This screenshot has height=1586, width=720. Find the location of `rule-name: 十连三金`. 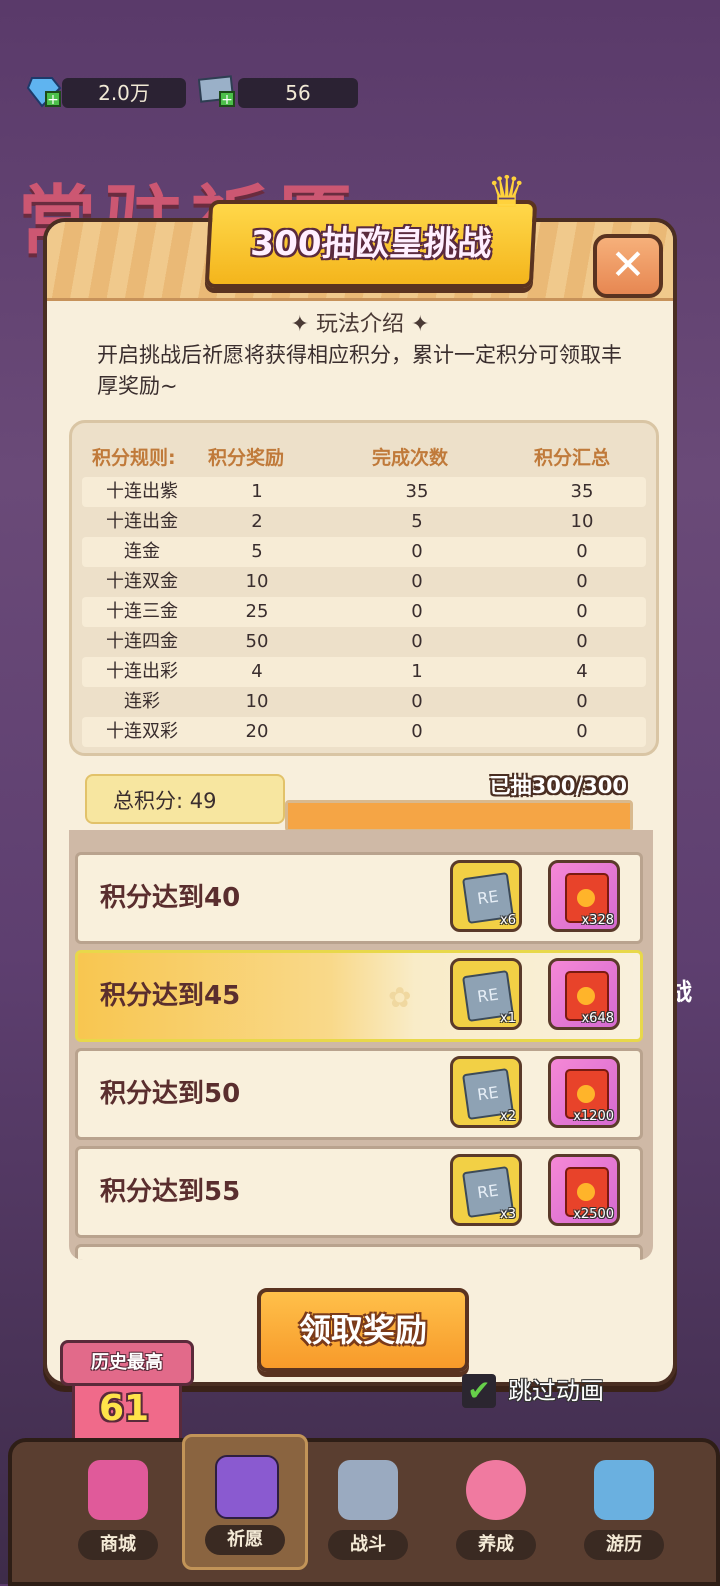

rule-name: 十连三金 is located at coordinates (142, 611).